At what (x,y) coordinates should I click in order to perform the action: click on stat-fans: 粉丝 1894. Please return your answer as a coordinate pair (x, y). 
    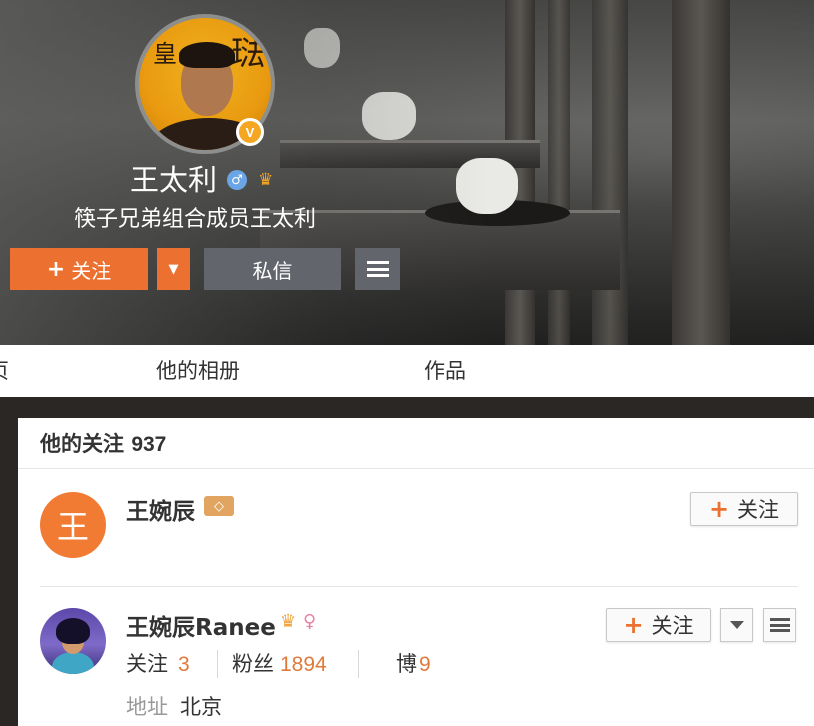
    Looking at the image, I should click on (279, 663).